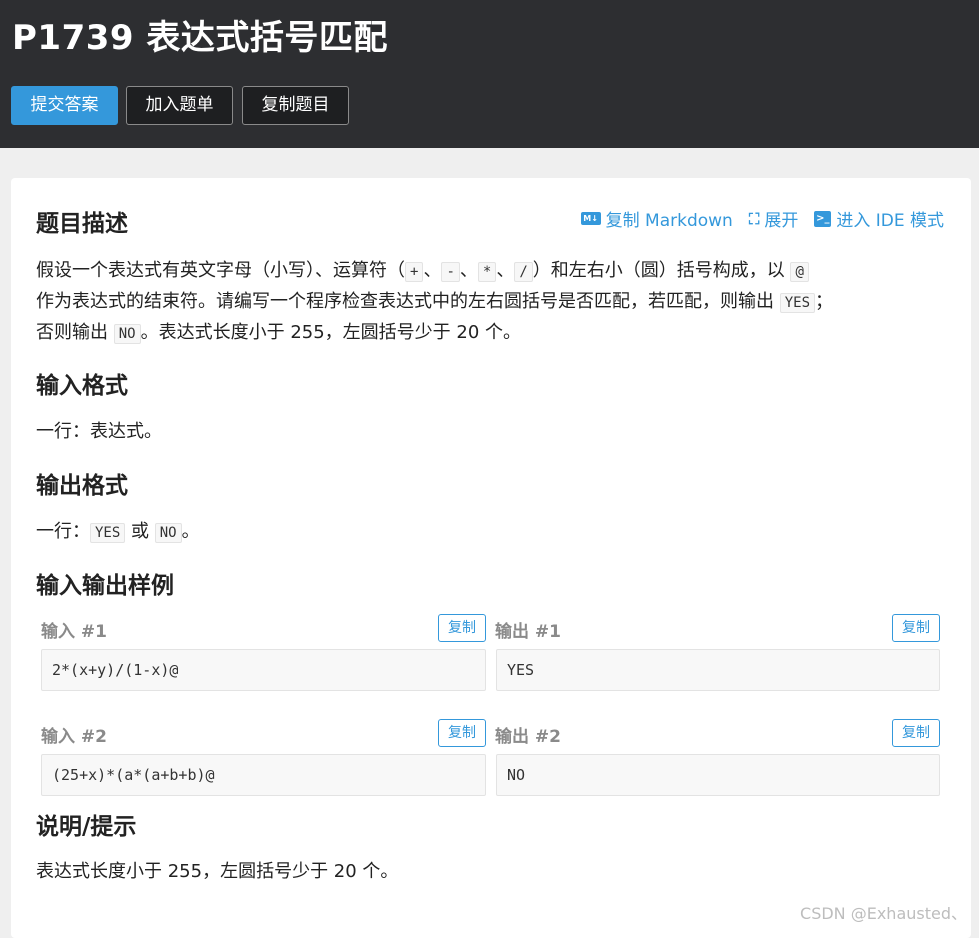  What do you see at coordinates (295, 105) in the screenshot?
I see `copy-problem-button: 复制题目` at bounding box center [295, 105].